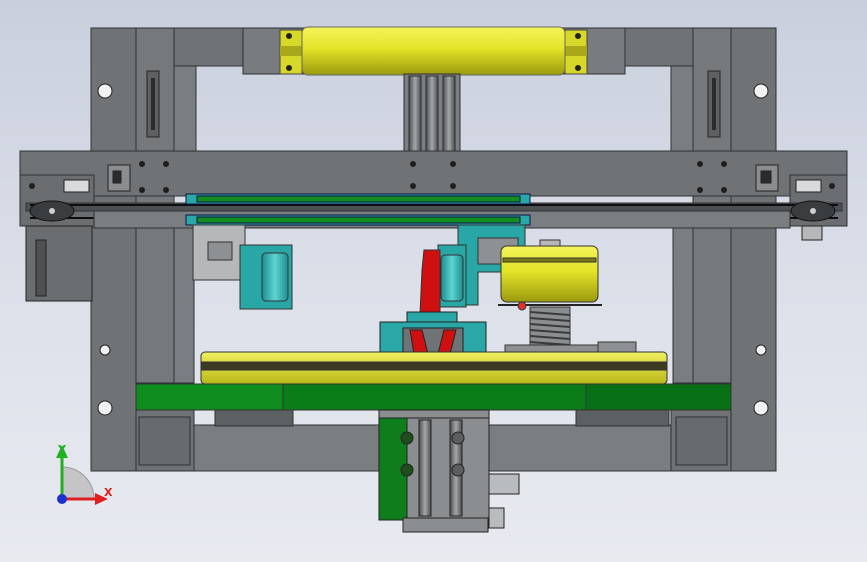 The width and height of the screenshot is (867, 562). What do you see at coordinates (766, 177) in the screenshot?
I see `right-sensor-slot` at bounding box center [766, 177].